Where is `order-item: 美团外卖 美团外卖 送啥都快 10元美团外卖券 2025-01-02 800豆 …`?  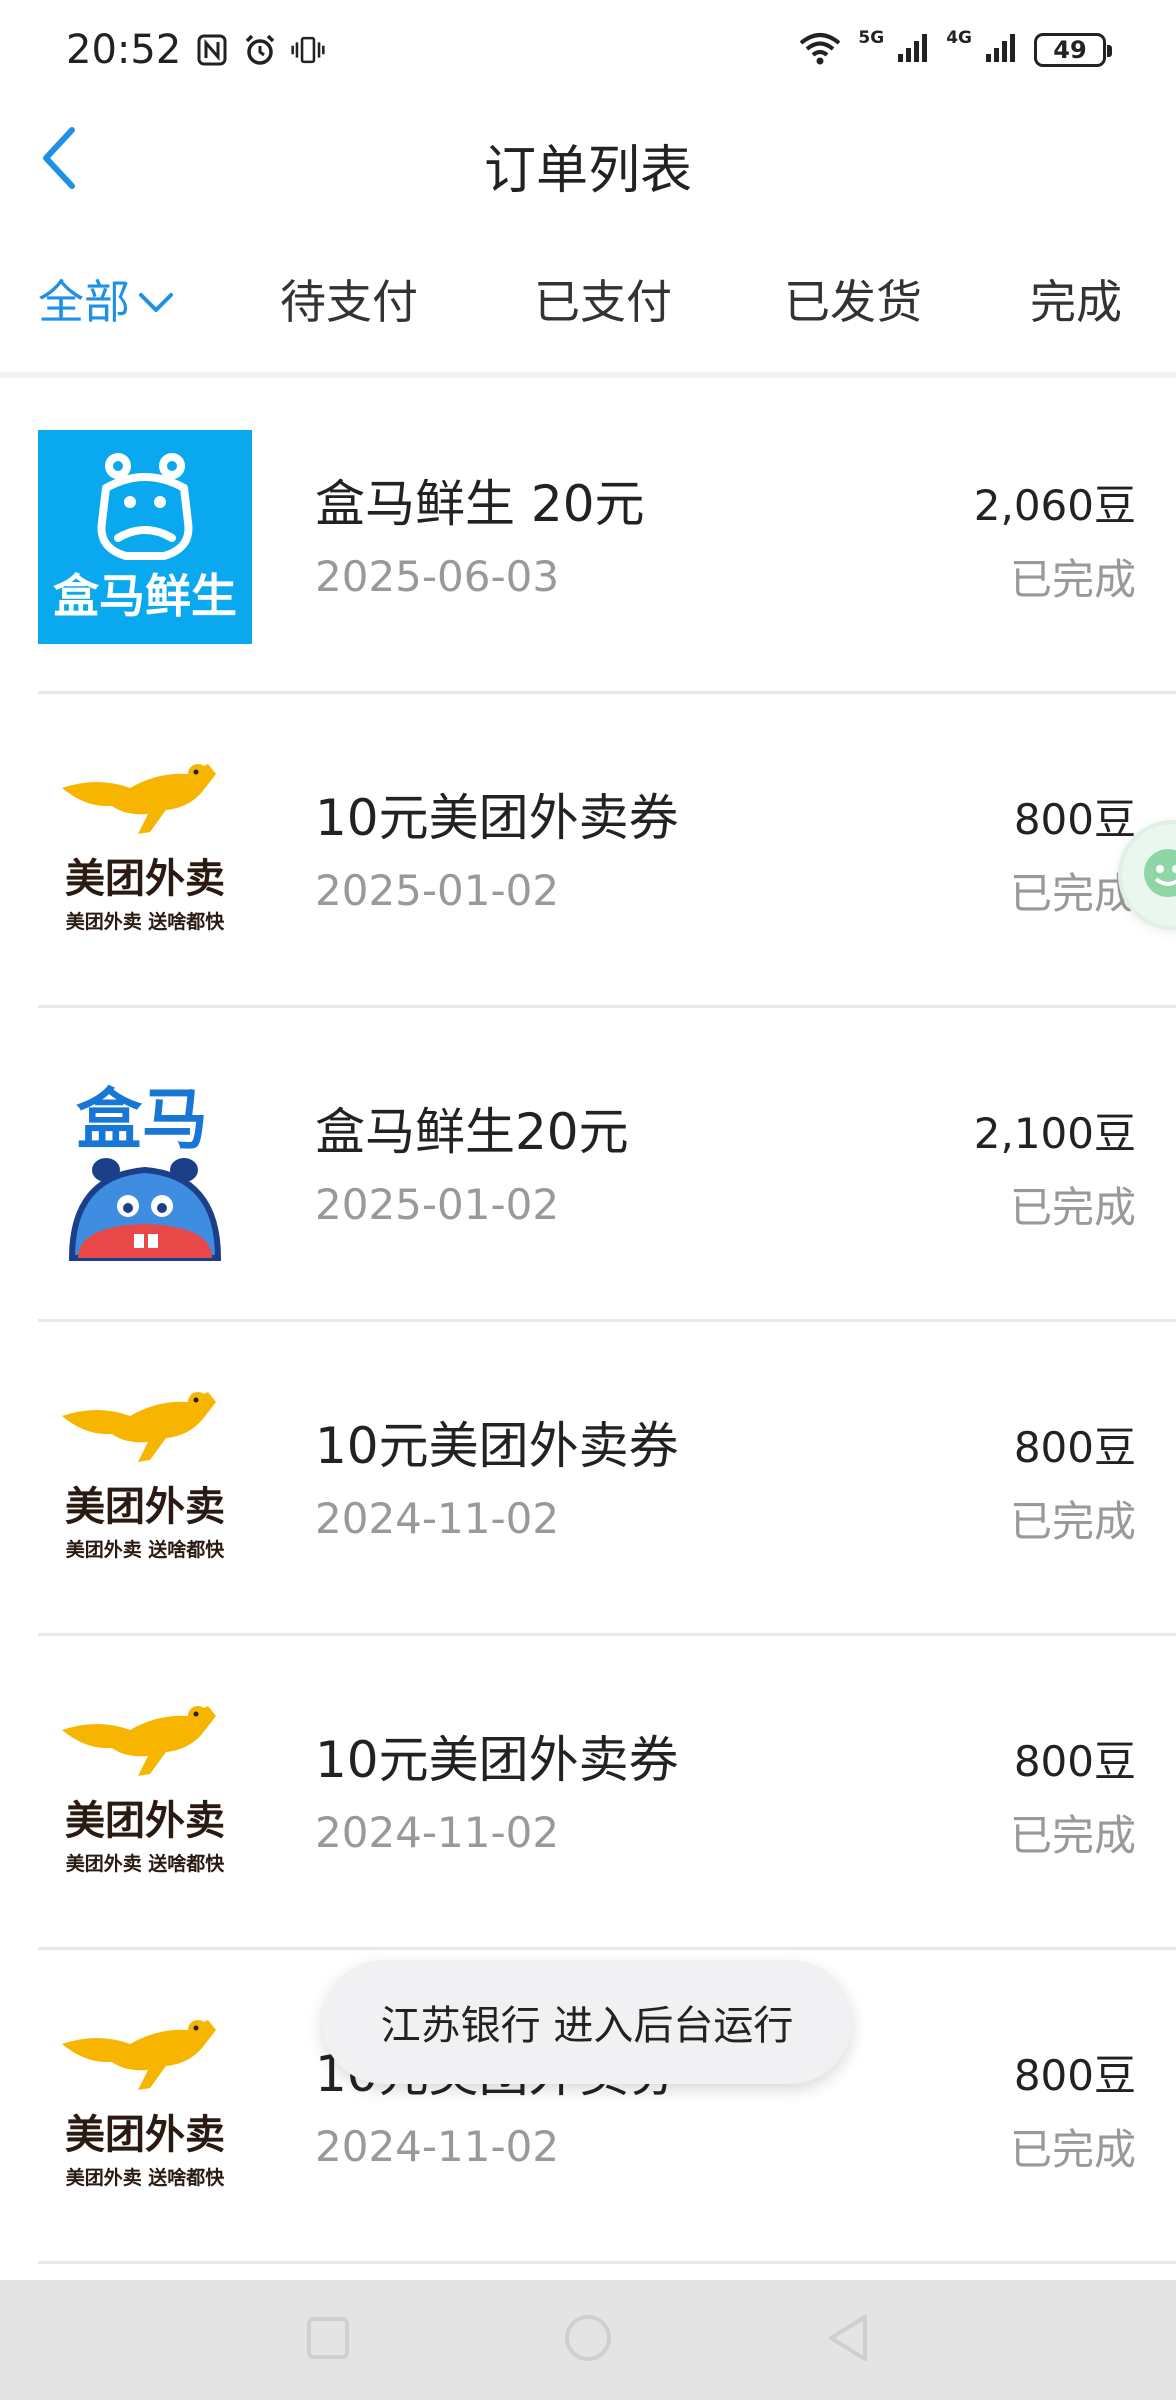 order-item: 美团外卖 美团外卖 送啥都快 10元美团外卖券 2025-01-02 800豆 … is located at coordinates (588, 851).